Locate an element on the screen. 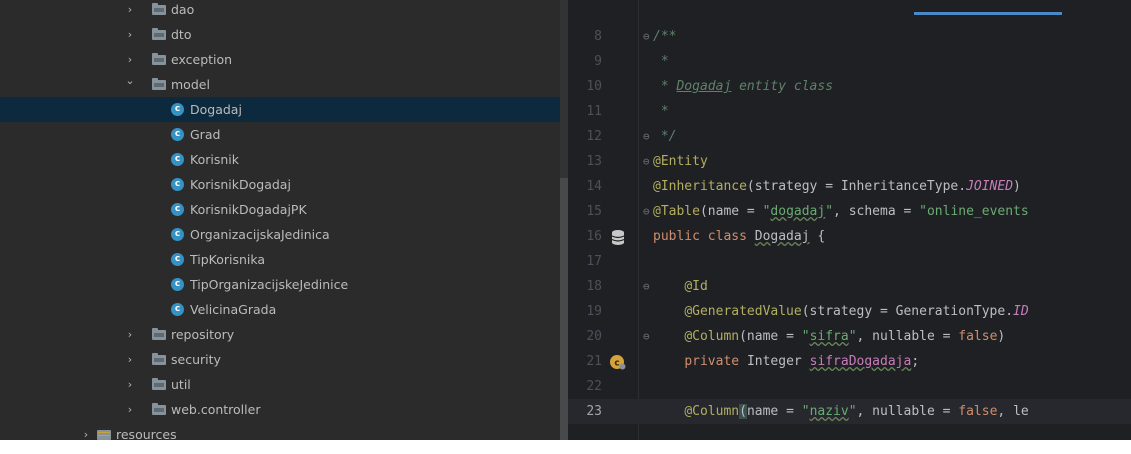 Image resolution: width=1131 pixels, height=454 pixels. code-line: 8 ⊖/** is located at coordinates (849, 36).